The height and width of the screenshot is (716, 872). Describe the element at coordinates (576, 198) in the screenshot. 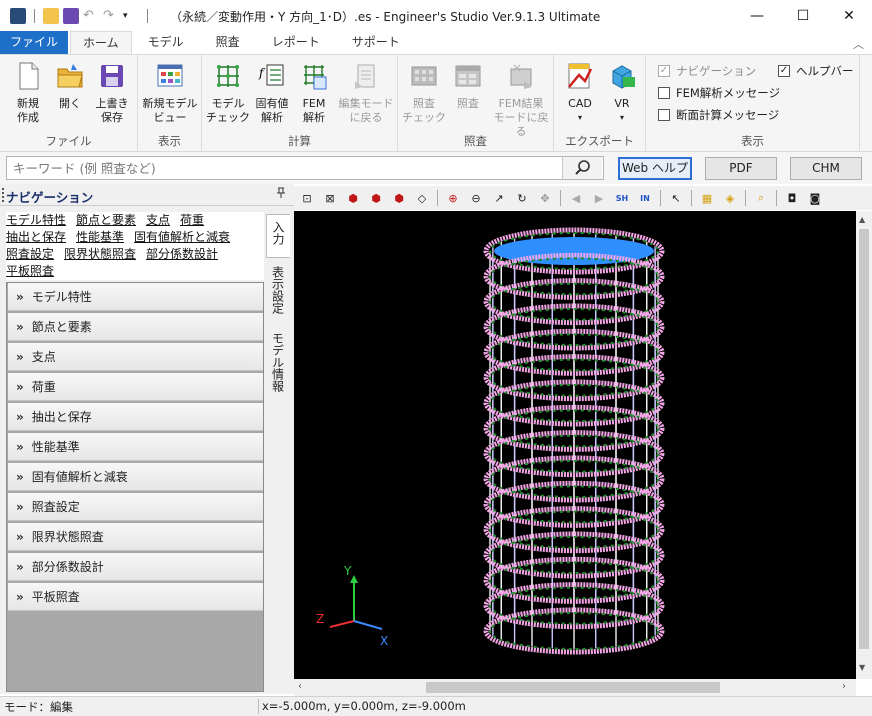

I see `back-icon: ◀` at that location.